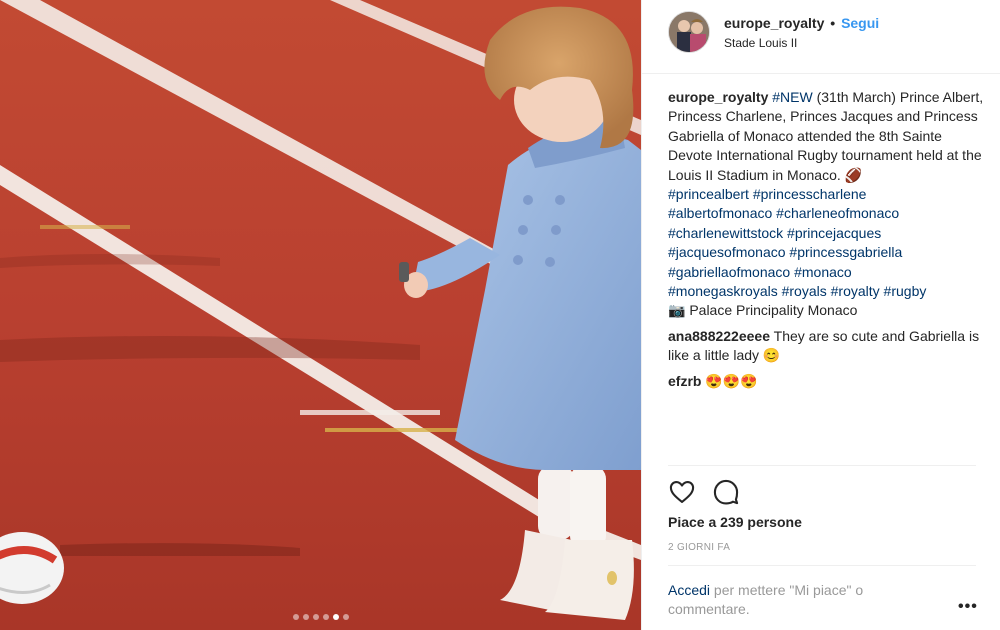 The height and width of the screenshot is (630, 1000). I want to click on carousel-indicator, so click(320, 617).